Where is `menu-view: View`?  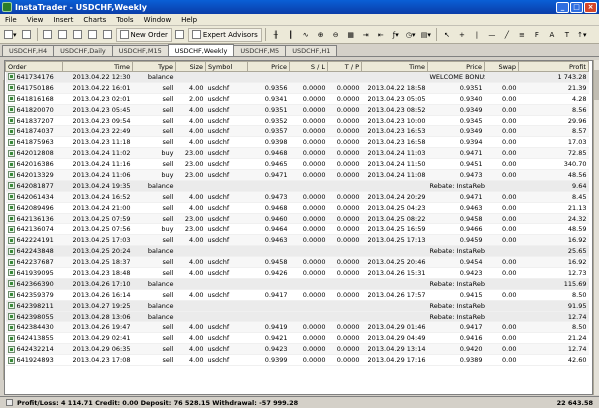 menu-view: View is located at coordinates (35, 20).